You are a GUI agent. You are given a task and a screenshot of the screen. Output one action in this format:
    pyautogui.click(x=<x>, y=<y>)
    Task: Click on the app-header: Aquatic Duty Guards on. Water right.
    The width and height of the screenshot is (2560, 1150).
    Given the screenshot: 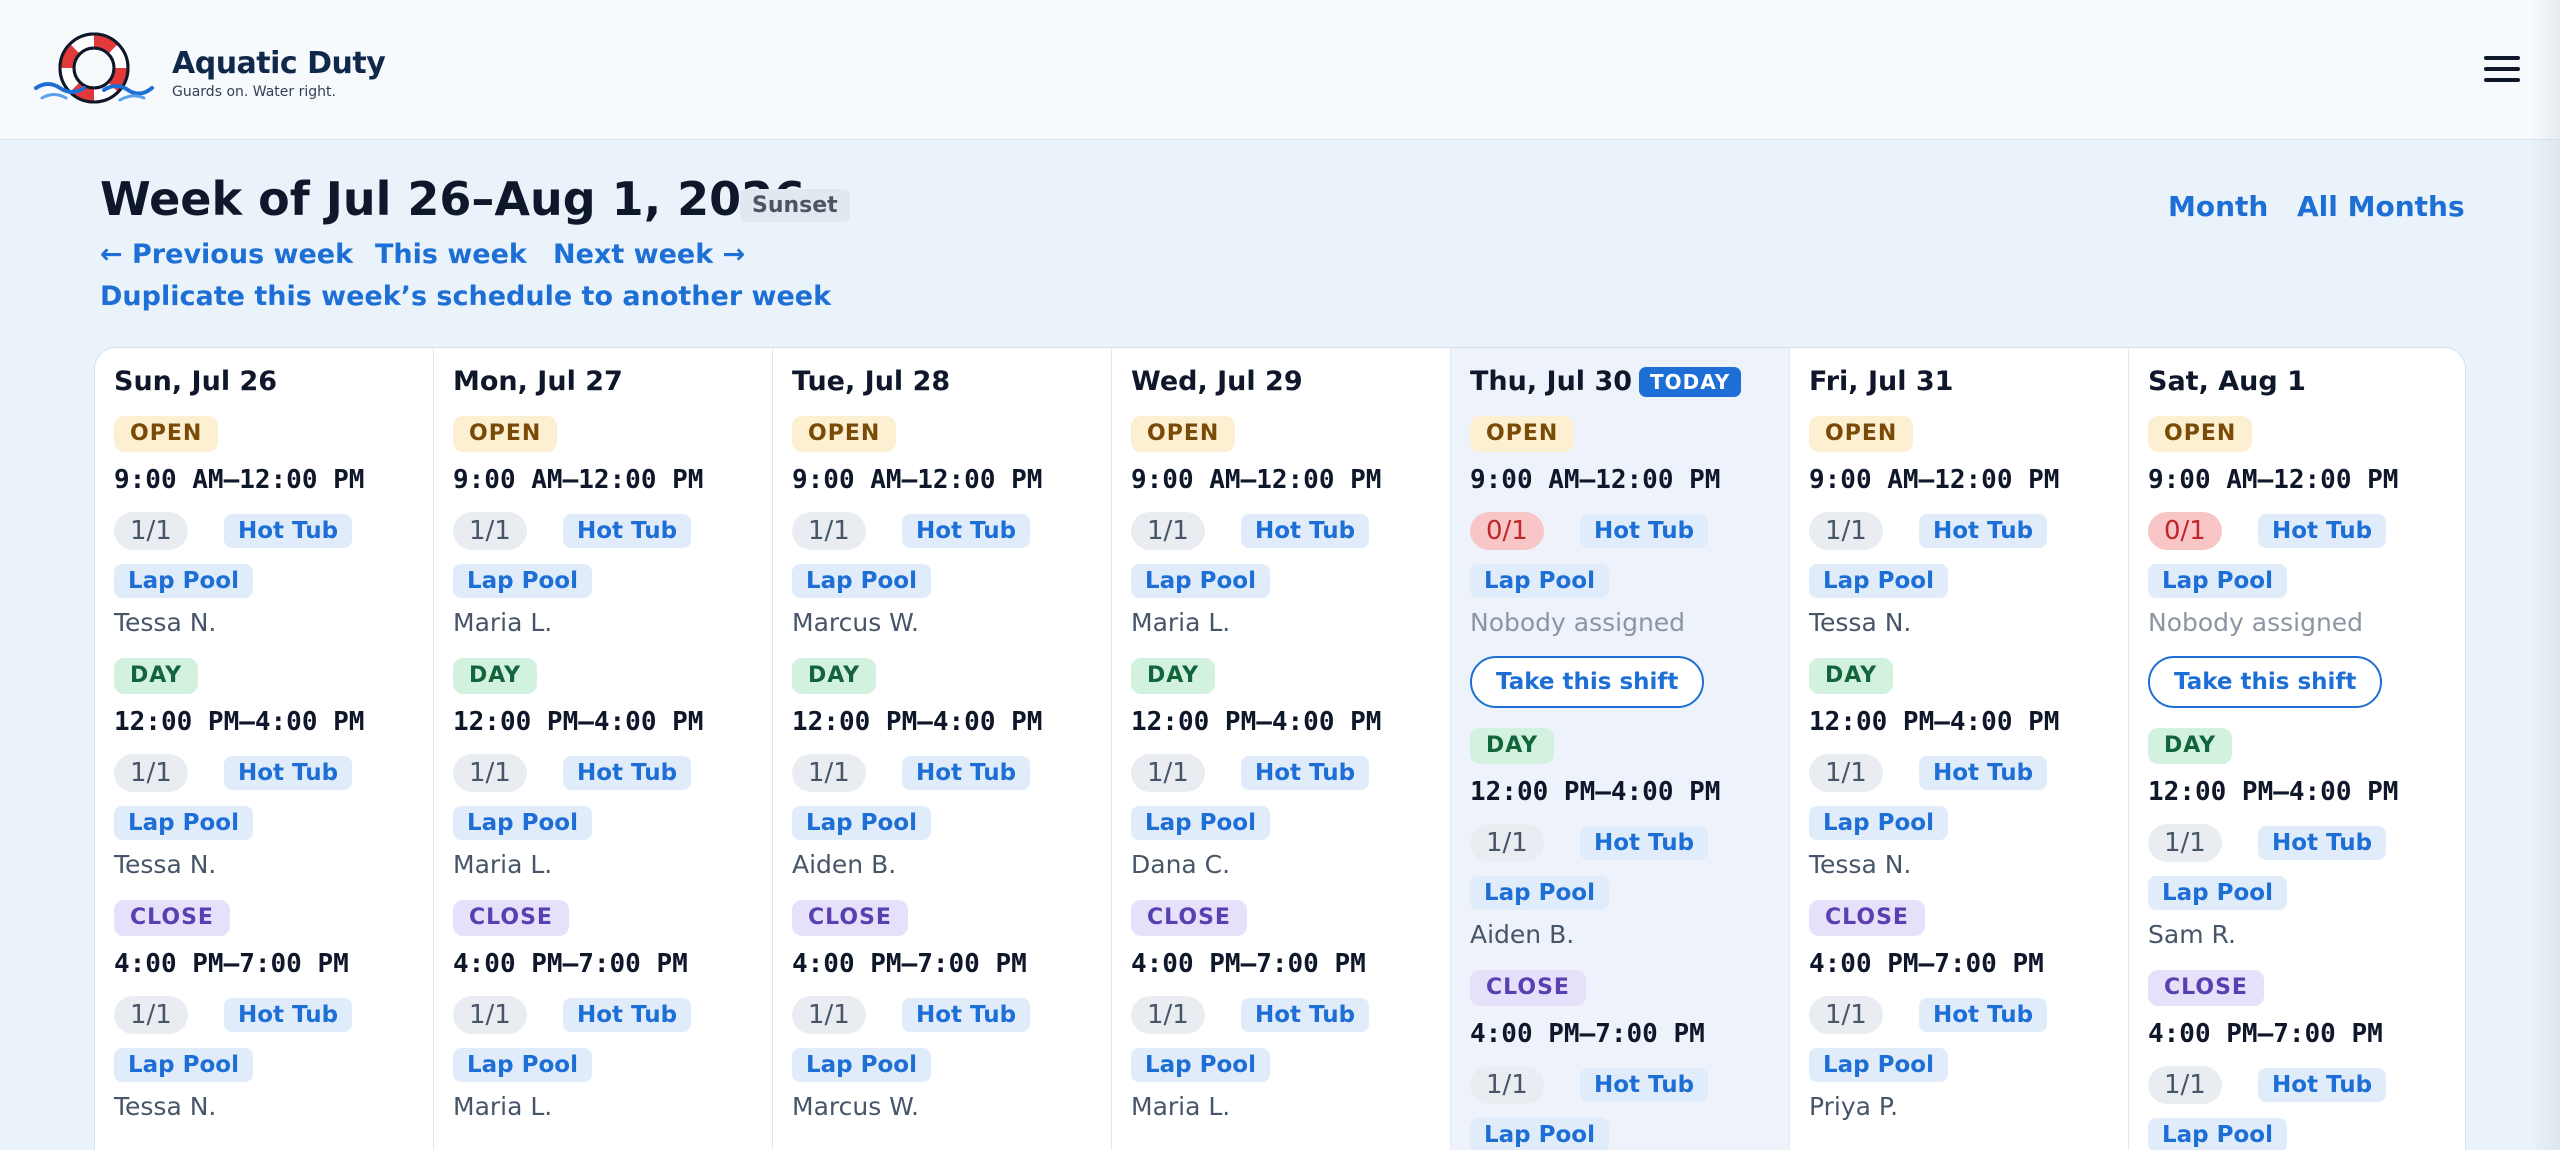 What is the action you would take?
    pyautogui.click(x=1280, y=70)
    